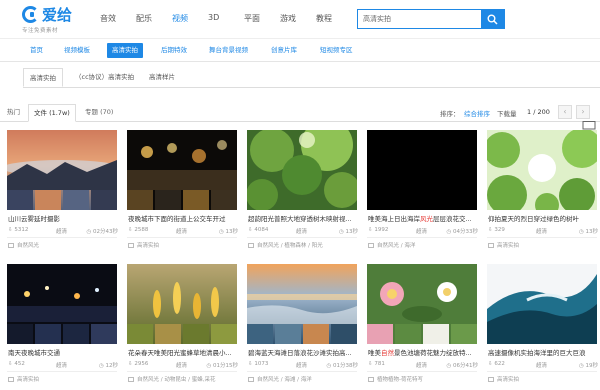 This screenshot has width=600, height=390. What do you see at coordinates (543, 218) in the screenshot?
I see `card-title: 仰拍夏天的烈日穿过绿色的树叶` at bounding box center [543, 218].